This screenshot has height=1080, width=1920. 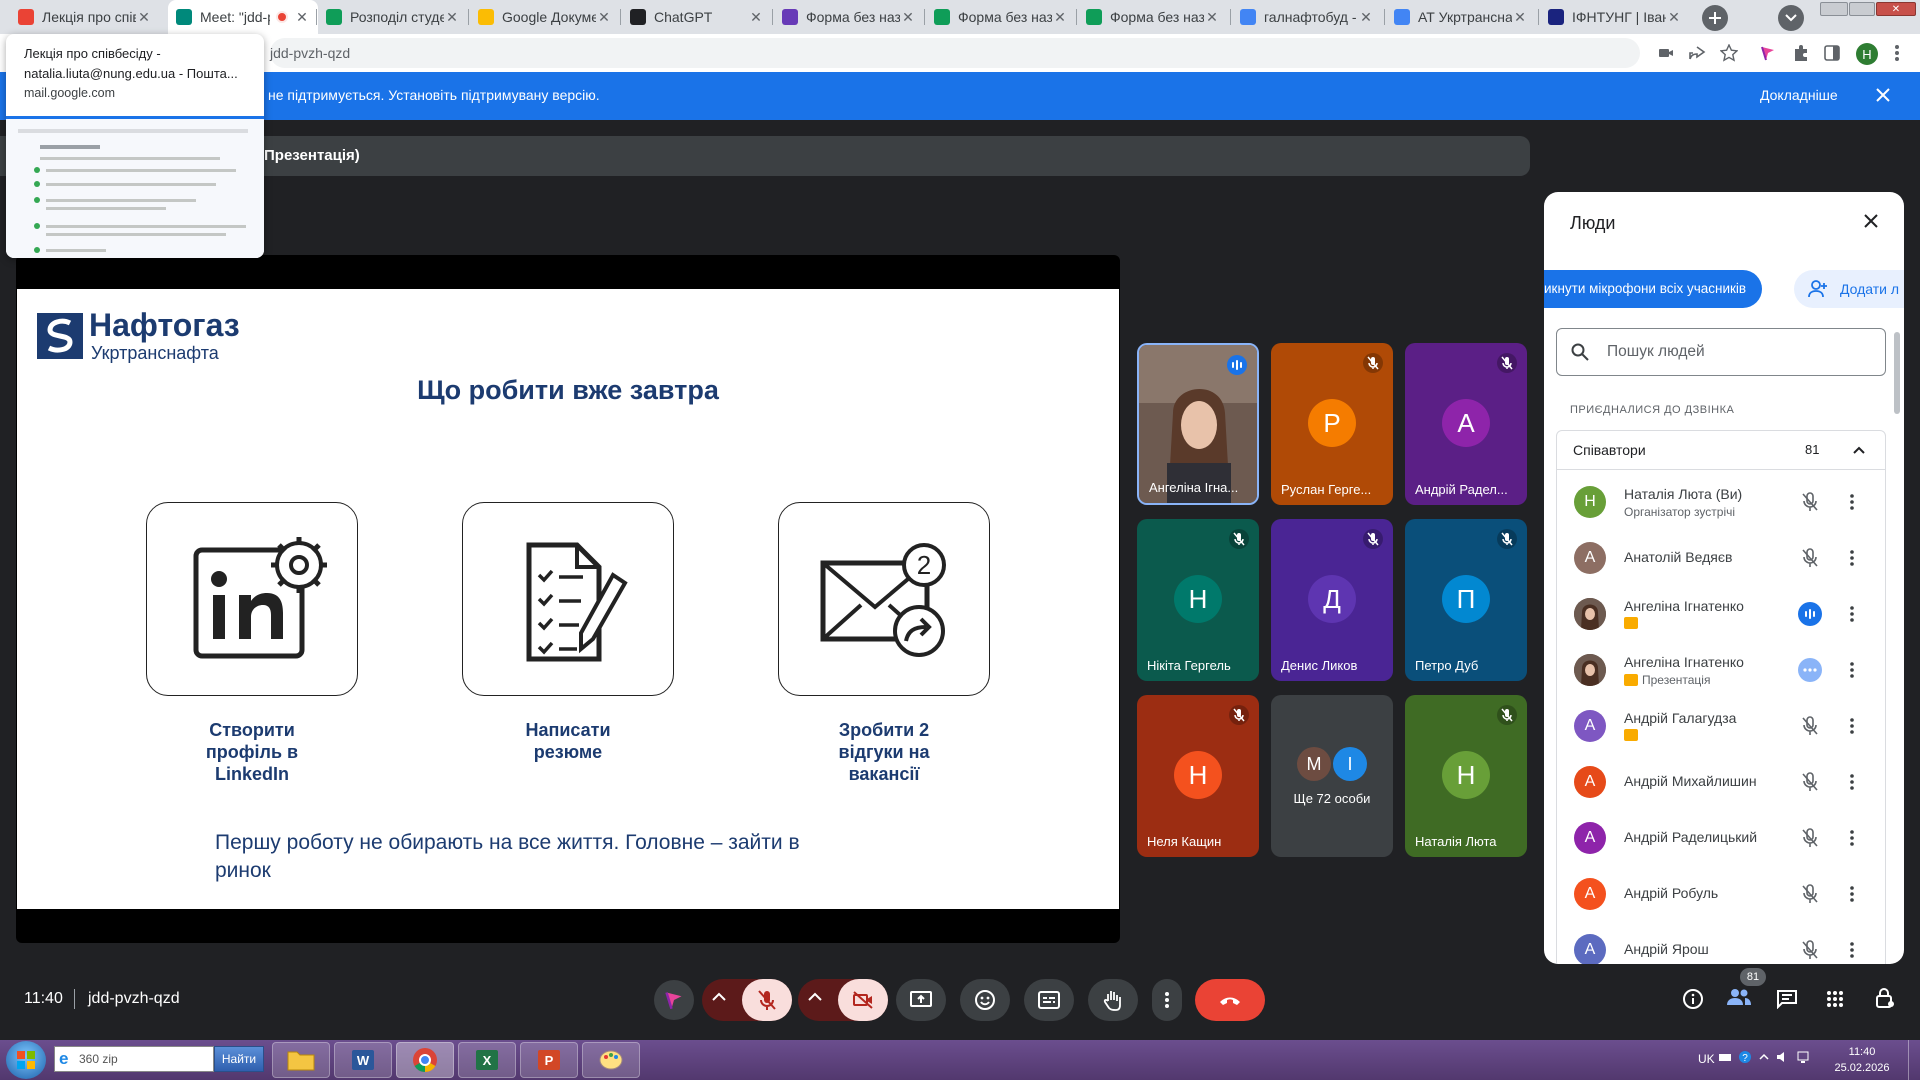 I want to click on tab-search-button, so click(x=1791, y=18).